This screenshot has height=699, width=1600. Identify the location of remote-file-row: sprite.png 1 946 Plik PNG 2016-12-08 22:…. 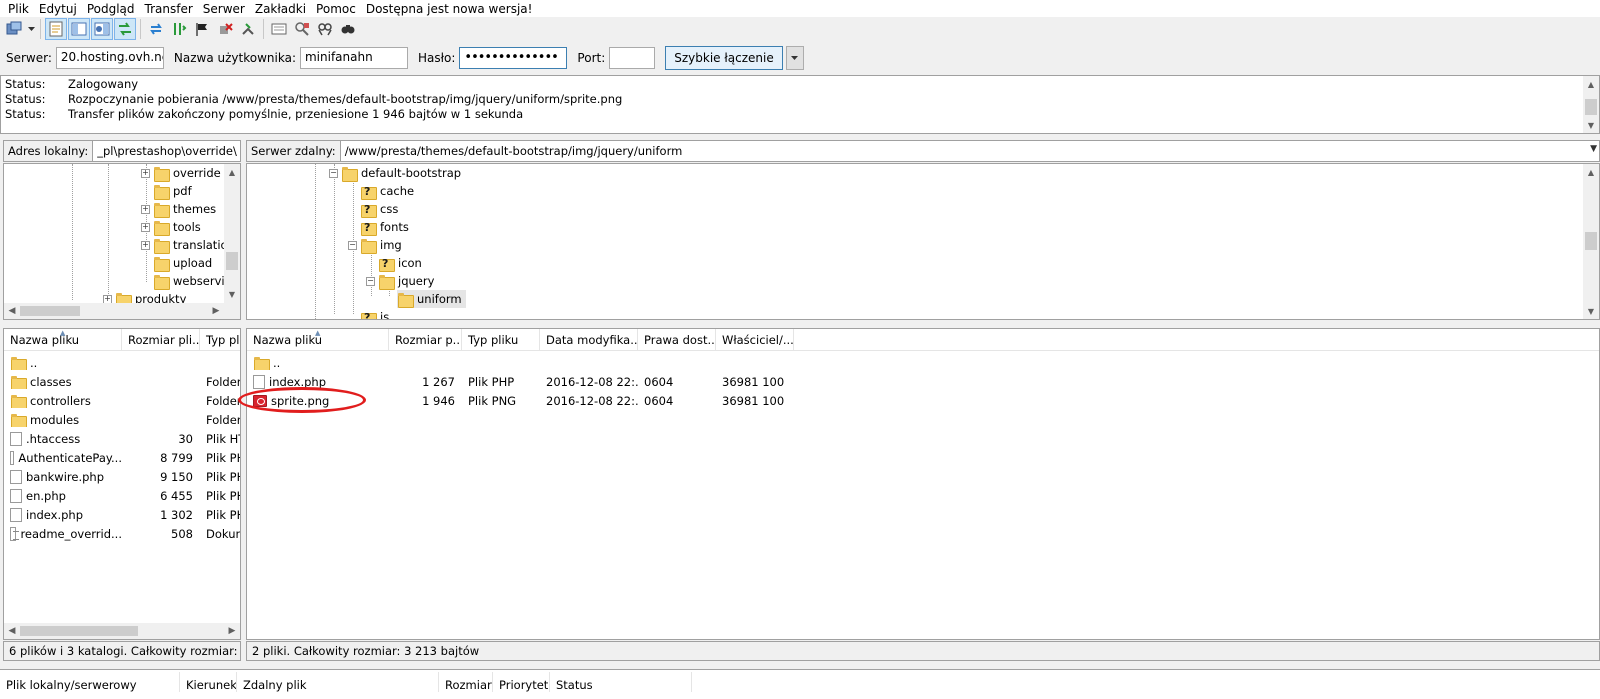
(520, 400).